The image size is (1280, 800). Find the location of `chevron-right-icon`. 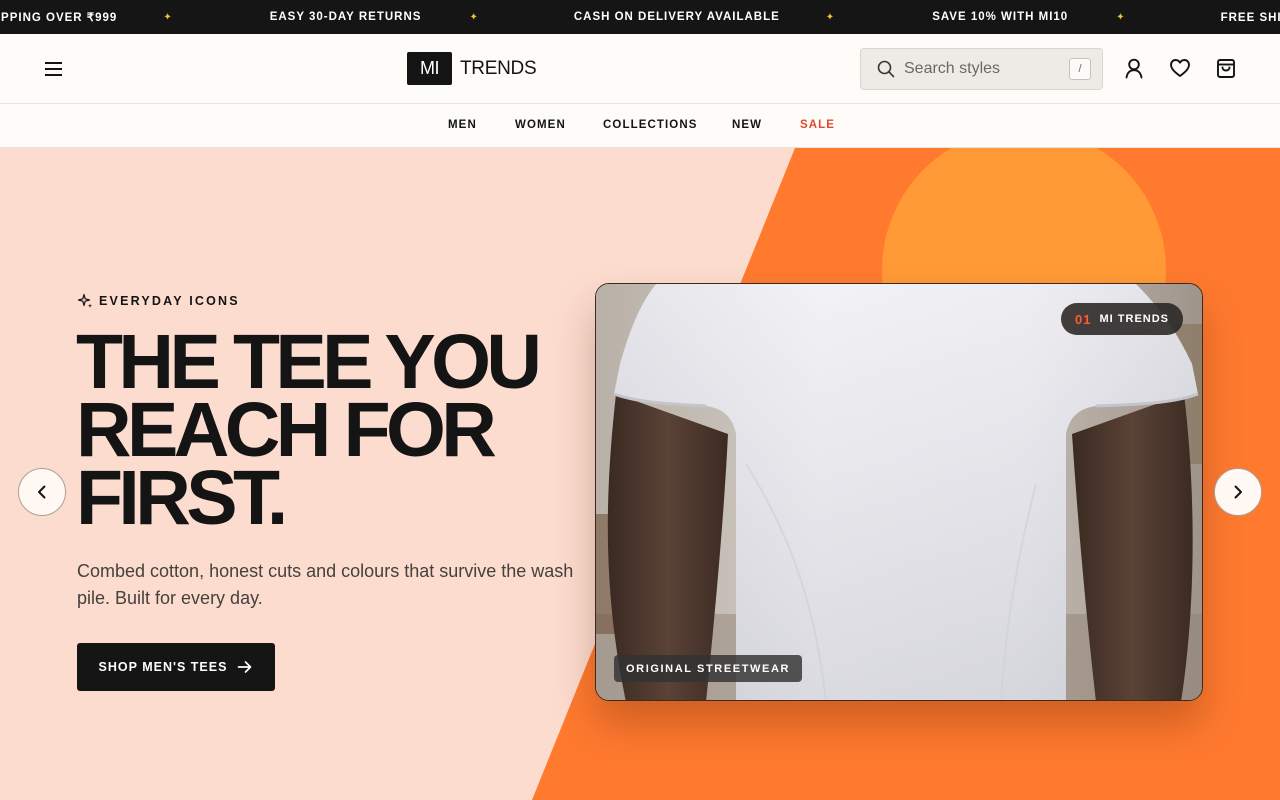

chevron-right-icon is located at coordinates (1238, 492).